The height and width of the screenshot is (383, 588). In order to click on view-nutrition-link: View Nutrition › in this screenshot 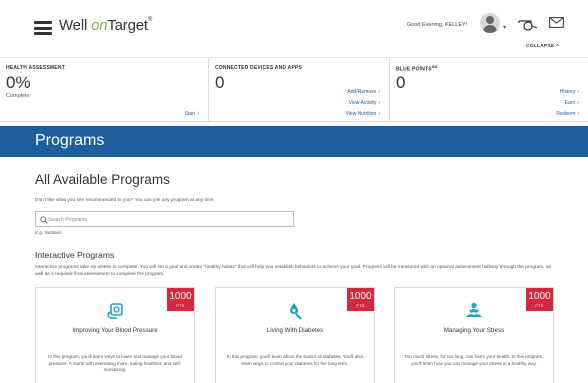, I will do `click(363, 114)`.